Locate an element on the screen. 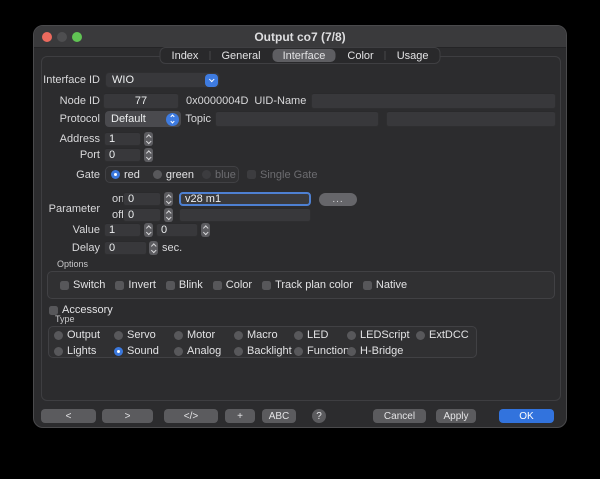 The image size is (600, 479). add-button: + is located at coordinates (240, 416).